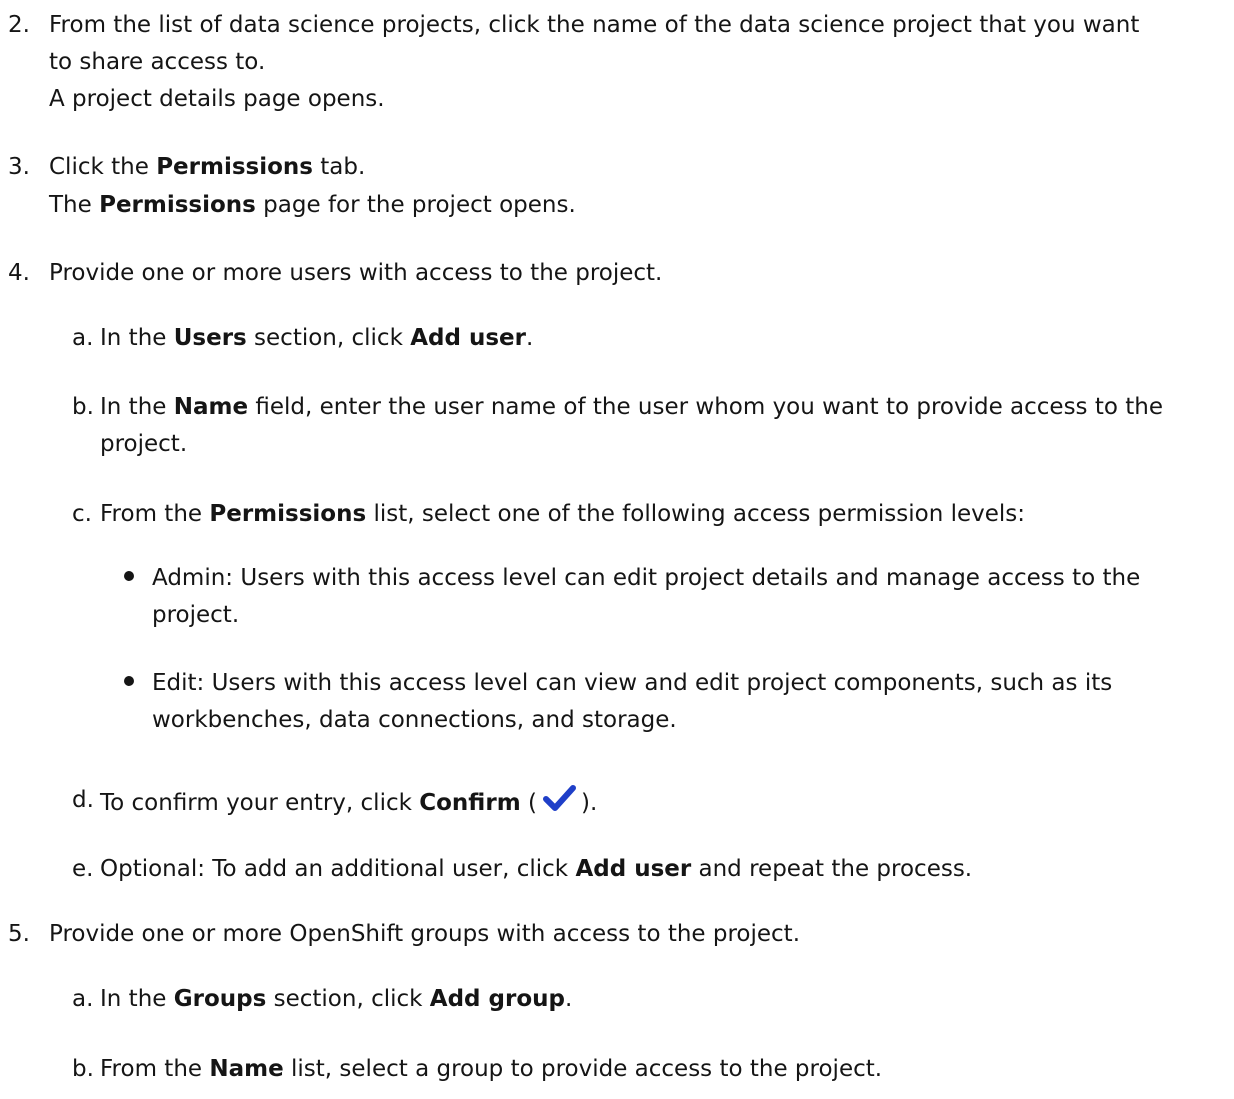  Describe the element at coordinates (497, 999) in the screenshot. I see `ui-term: Add group` at that location.